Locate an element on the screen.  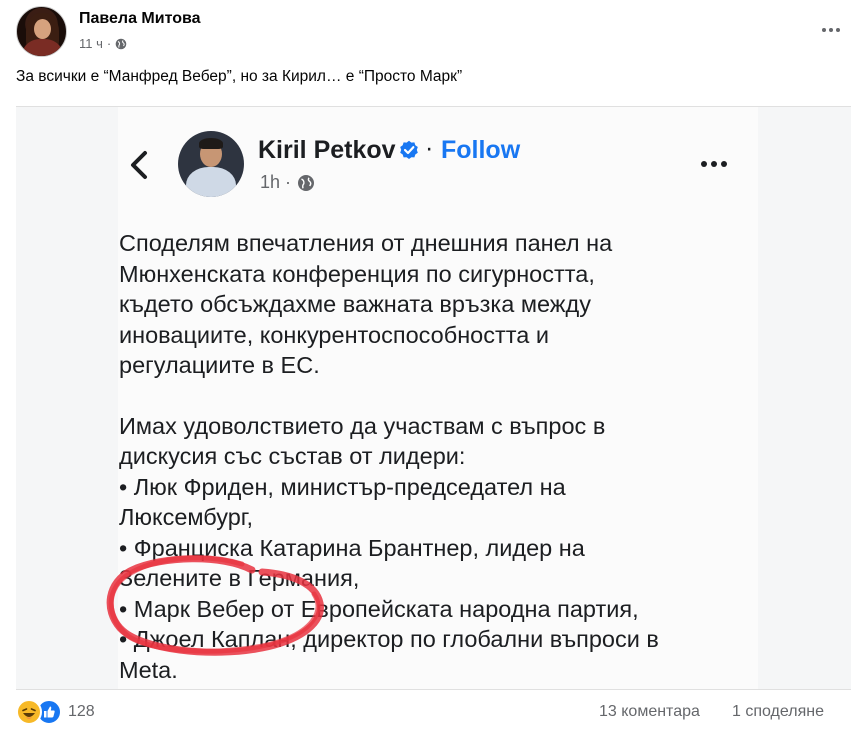
post-options-button is located at coordinates (831, 30).